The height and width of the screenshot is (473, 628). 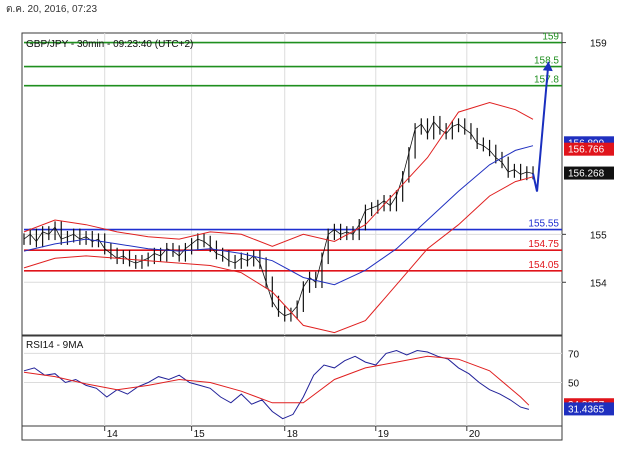 I want to click on level-label: 154.05, so click(x=543, y=265).